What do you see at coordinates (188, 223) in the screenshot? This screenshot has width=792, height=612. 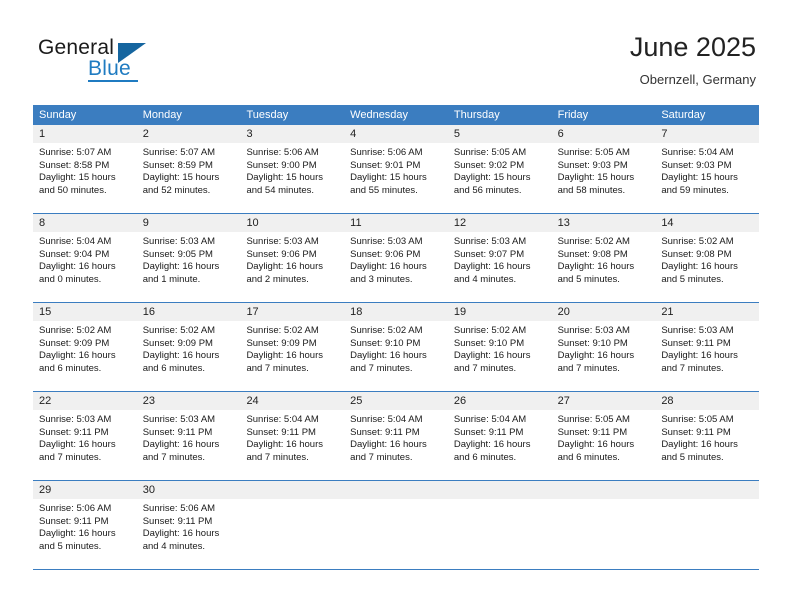 I see `day-number: 9` at bounding box center [188, 223].